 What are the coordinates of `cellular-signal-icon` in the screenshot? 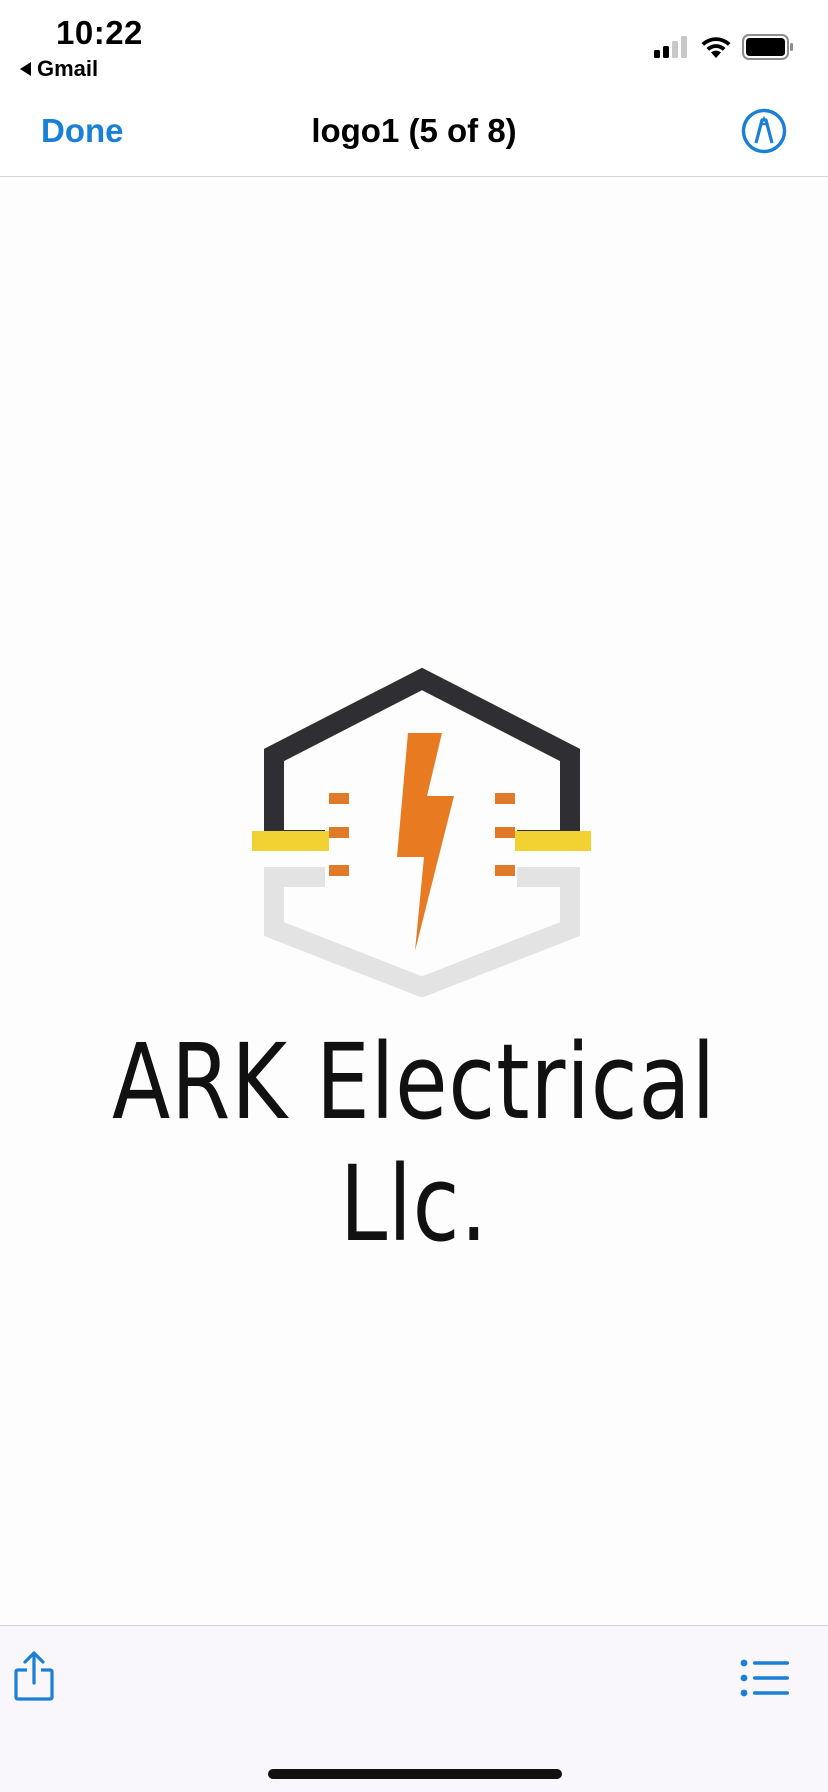 It's located at (670, 47).